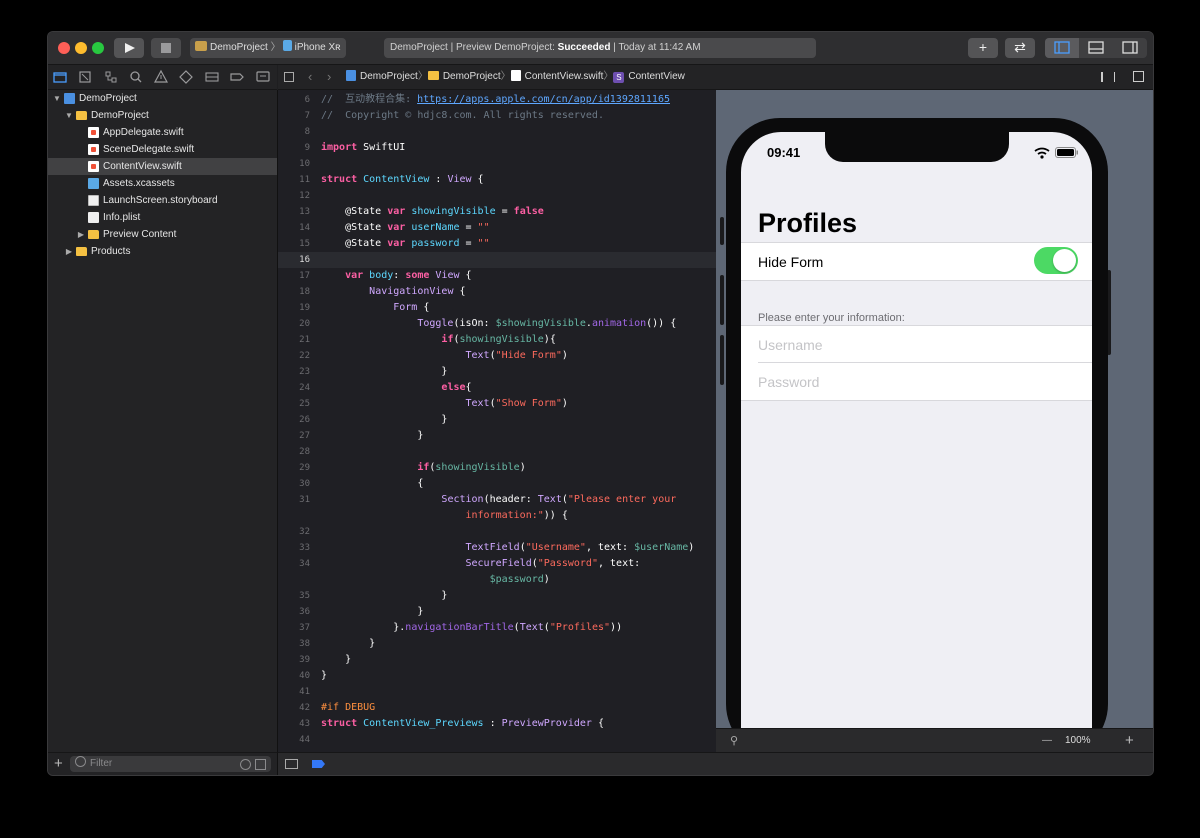 This screenshot has height=838, width=1200. I want to click on tree-item-label: DemoProject, so click(120, 115).